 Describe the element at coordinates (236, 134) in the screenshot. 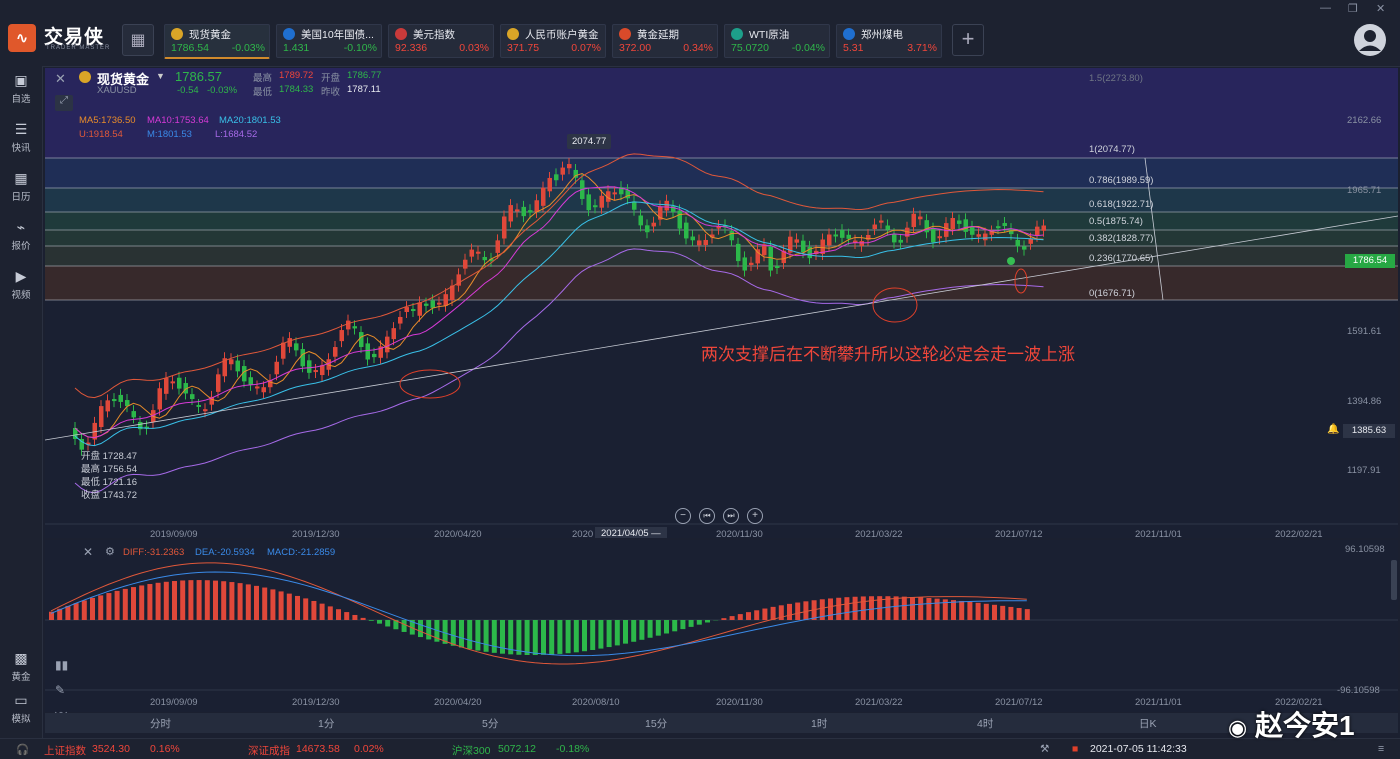

I see `boll-lower-legend: L:1684.52` at that location.